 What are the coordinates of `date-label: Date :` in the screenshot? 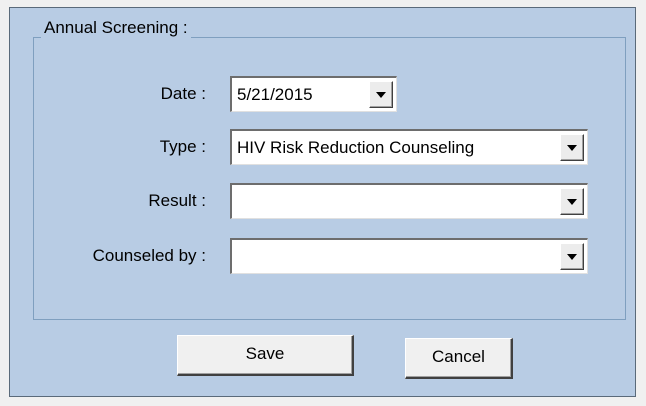 It's located at (183, 93).